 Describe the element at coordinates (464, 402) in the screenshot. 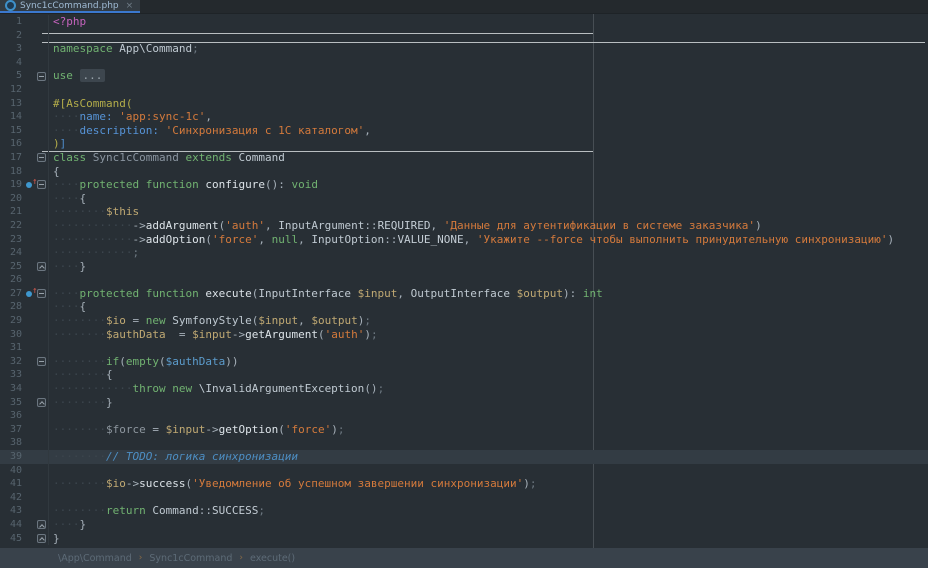

I see `code-line: 35 ········}` at that location.